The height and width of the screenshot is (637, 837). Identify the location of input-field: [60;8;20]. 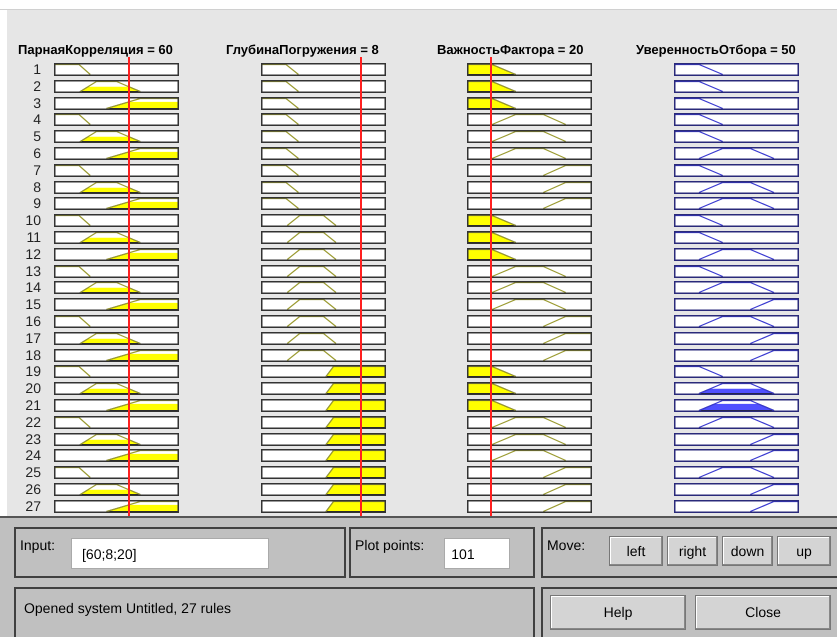
(170, 553).